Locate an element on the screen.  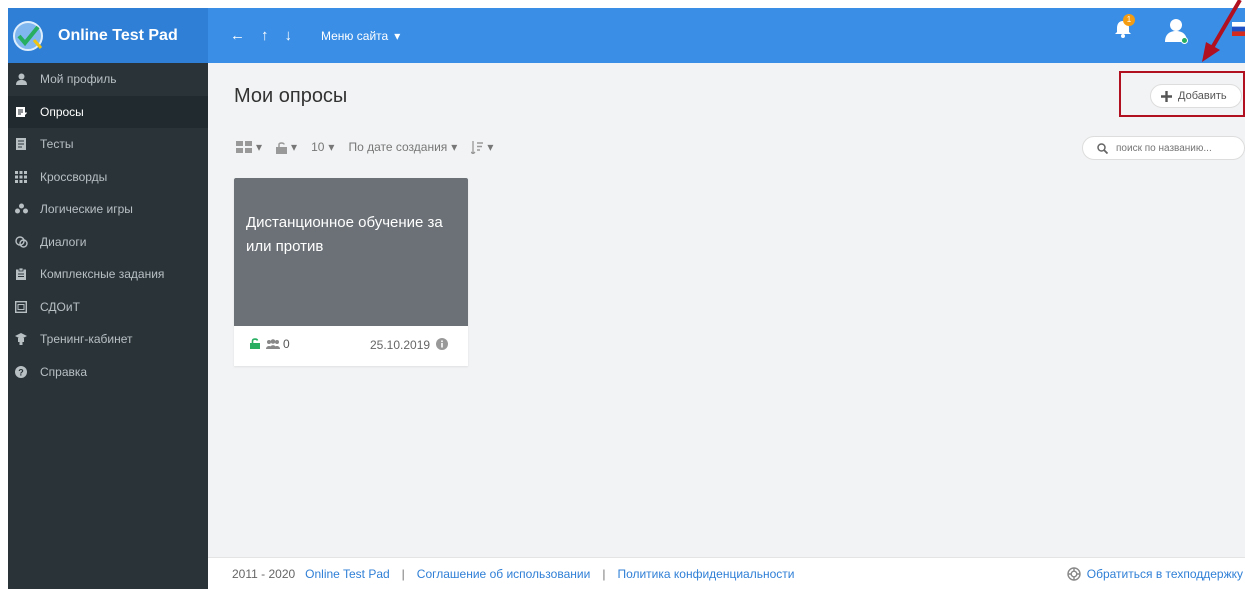
sort-order-dropdown: ▾ is located at coordinates (482, 147).